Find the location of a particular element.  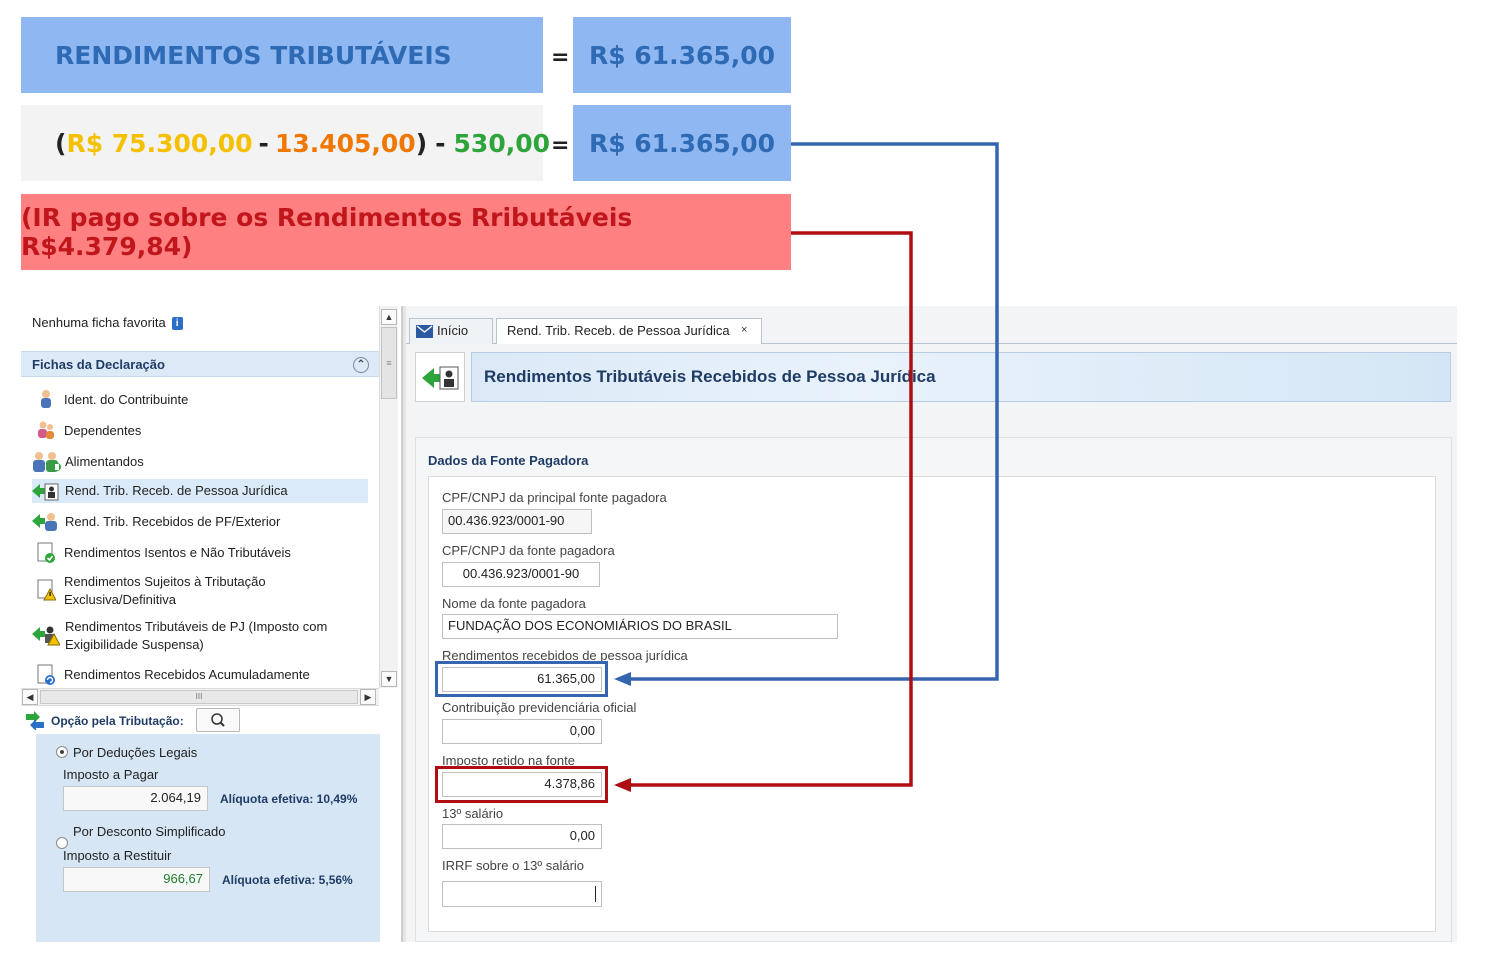

blue-connector-line is located at coordinates (813, 411).